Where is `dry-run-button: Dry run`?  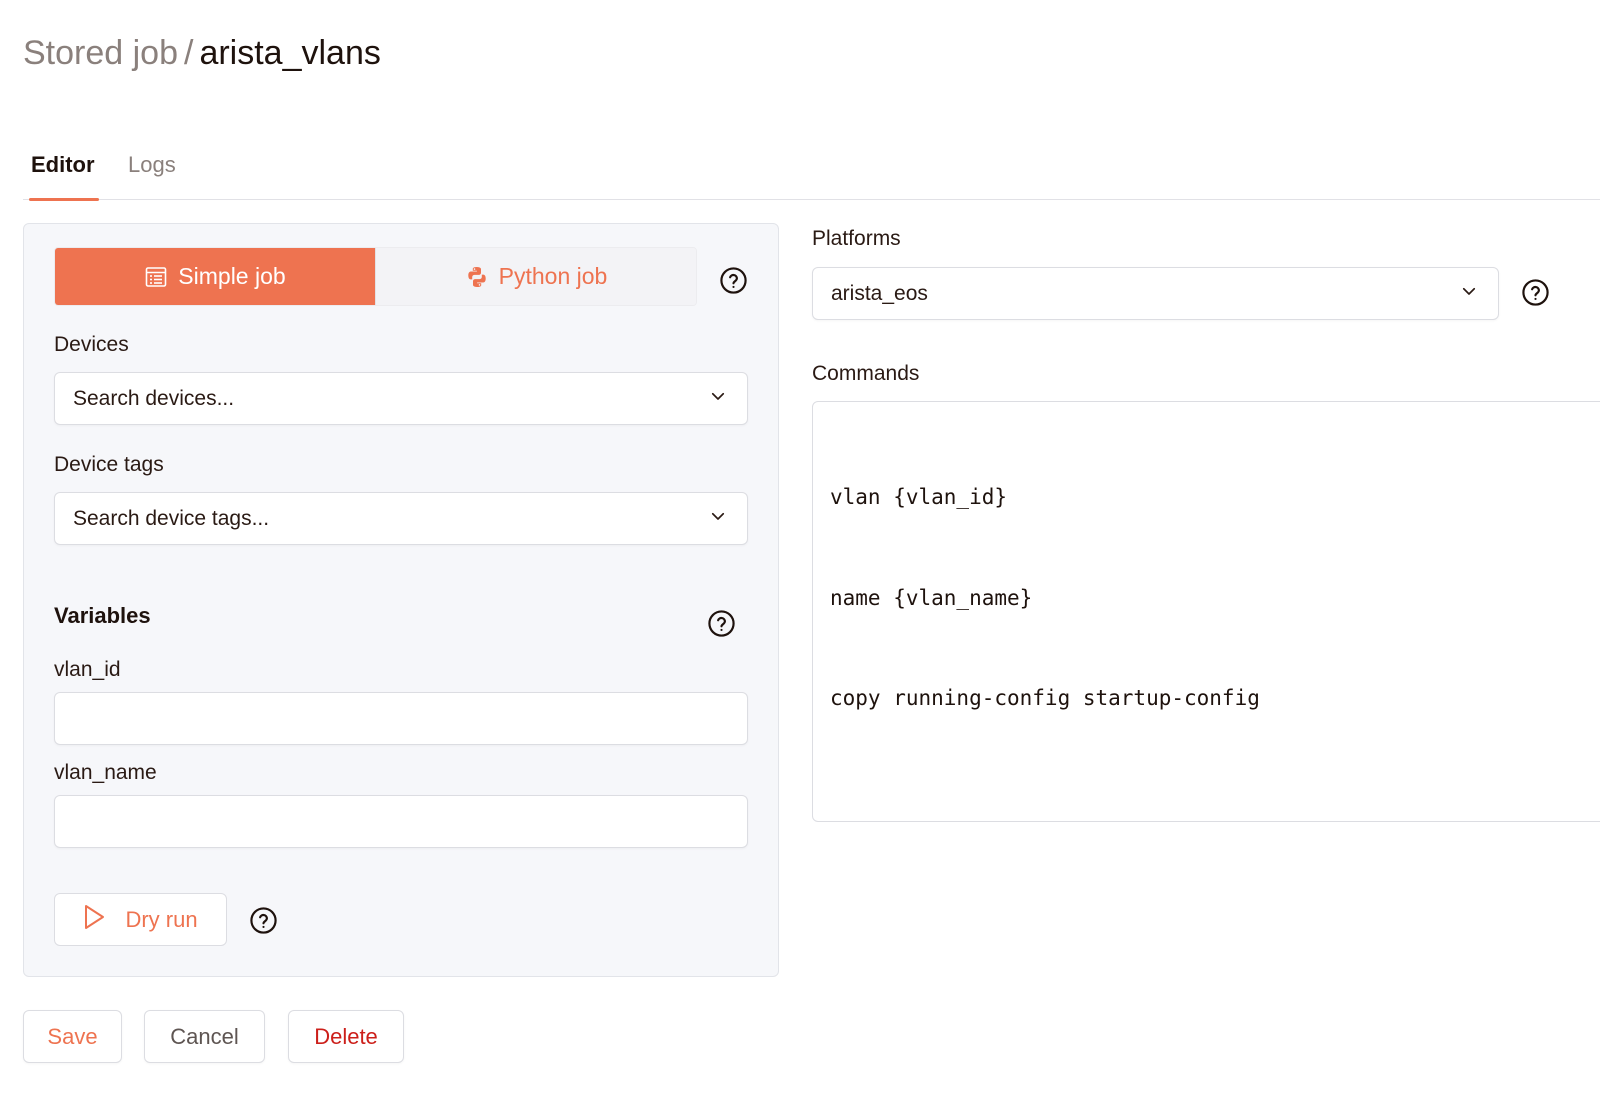 dry-run-button: Dry run is located at coordinates (140, 919).